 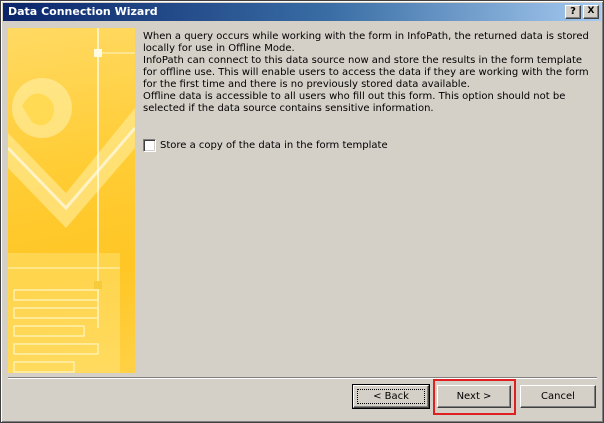 I want to click on cancel-button: Cancel, so click(x=558, y=396).